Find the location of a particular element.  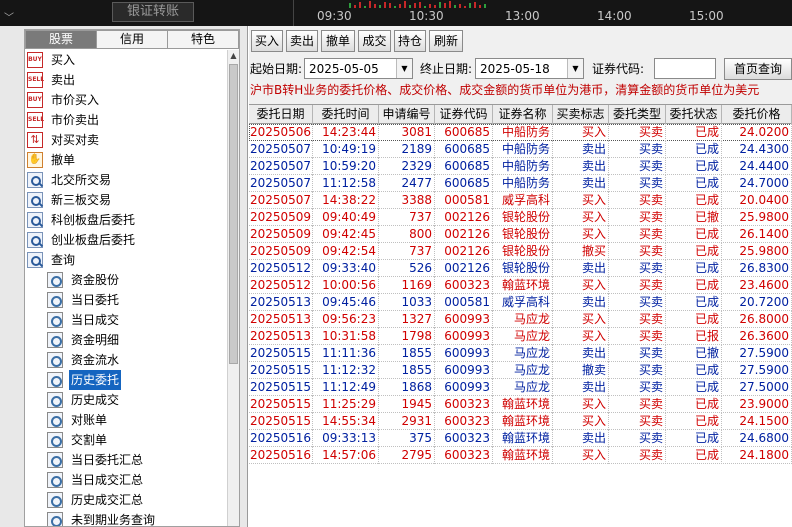

refresh-button: 刷新 is located at coordinates (446, 41).